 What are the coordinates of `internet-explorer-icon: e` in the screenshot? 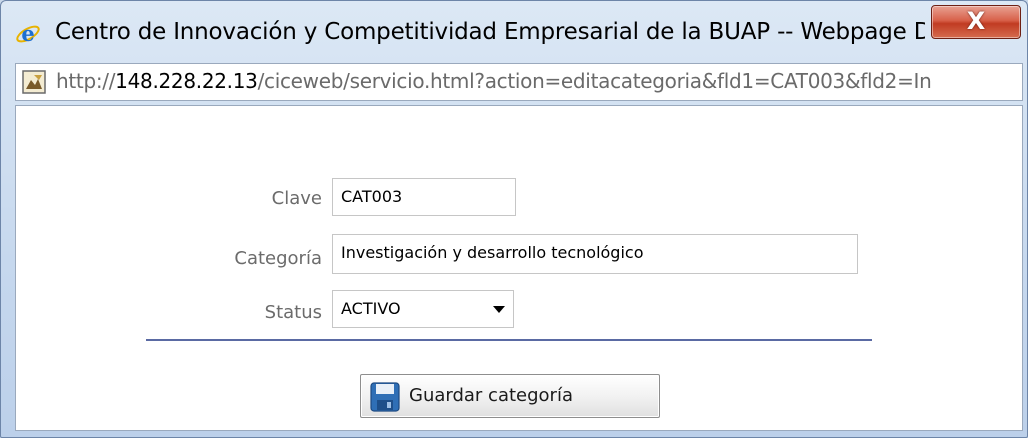 It's located at (28, 33).